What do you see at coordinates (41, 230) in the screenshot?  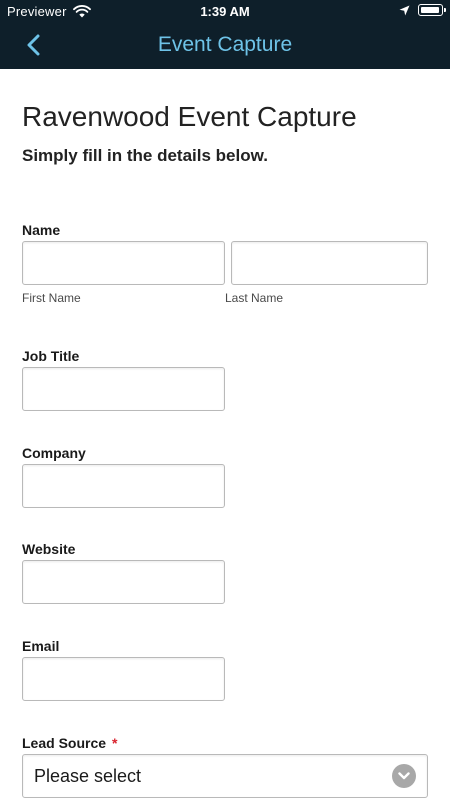 I see `name-label: Name` at bounding box center [41, 230].